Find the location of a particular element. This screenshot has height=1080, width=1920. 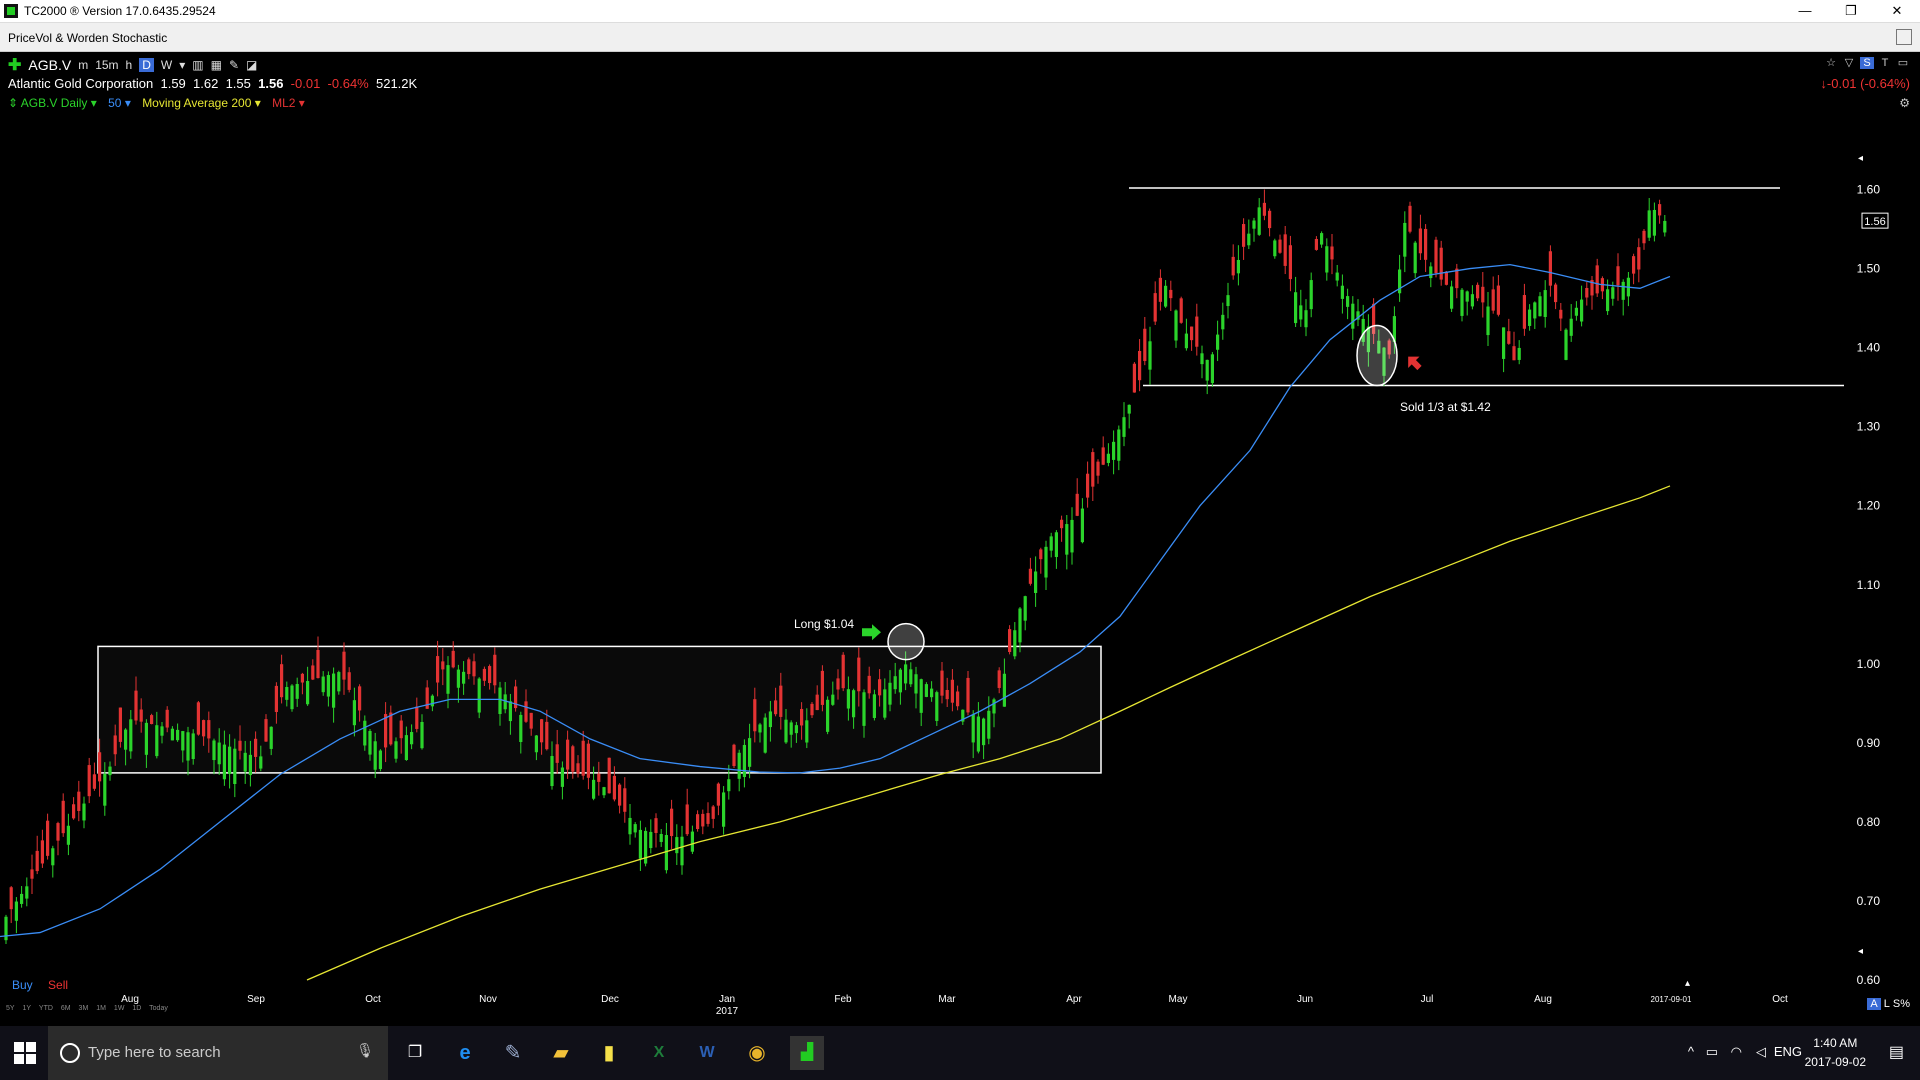

restore-button: ❐ is located at coordinates (1851, 11).